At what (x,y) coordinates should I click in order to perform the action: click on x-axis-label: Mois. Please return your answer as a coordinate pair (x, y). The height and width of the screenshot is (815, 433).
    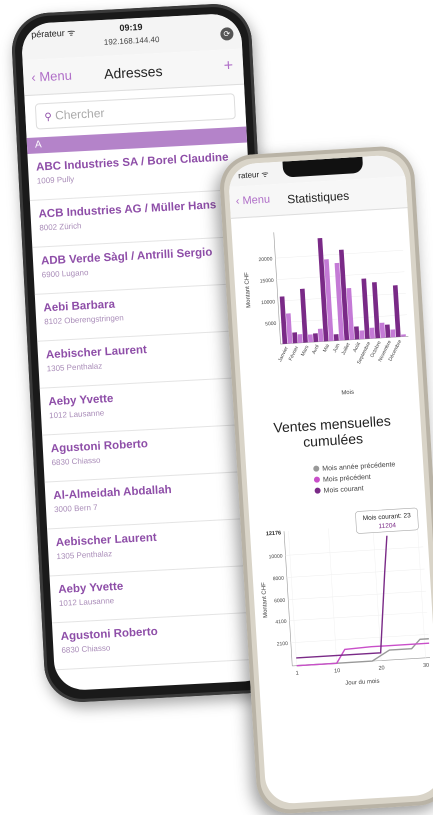
    Looking at the image, I should click on (347, 393).